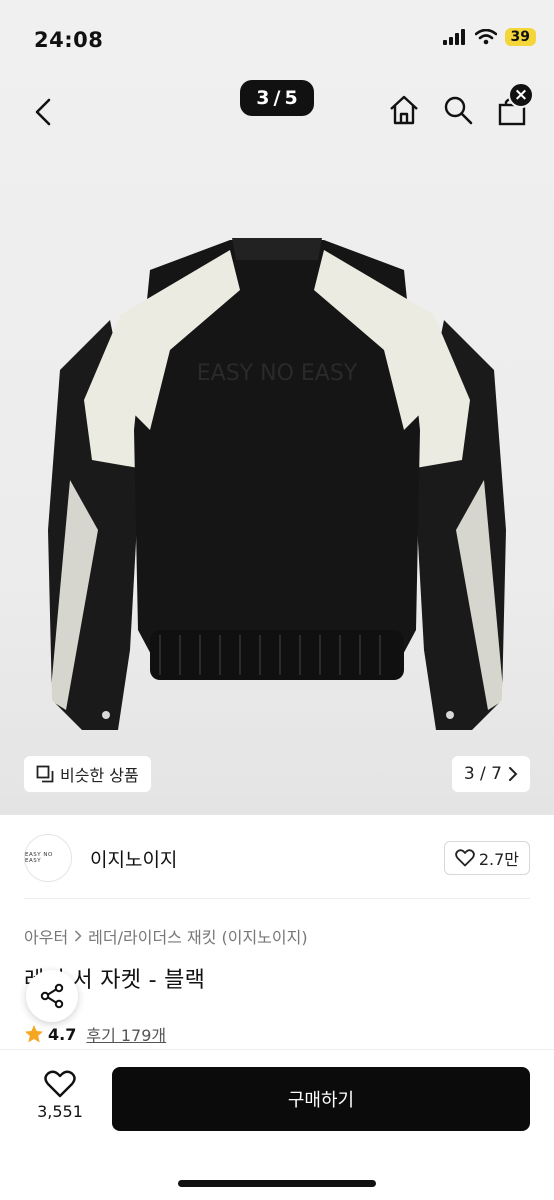 This screenshot has width=554, height=1200. What do you see at coordinates (520, 37) in the screenshot?
I see `battery-indicator: 39` at bounding box center [520, 37].